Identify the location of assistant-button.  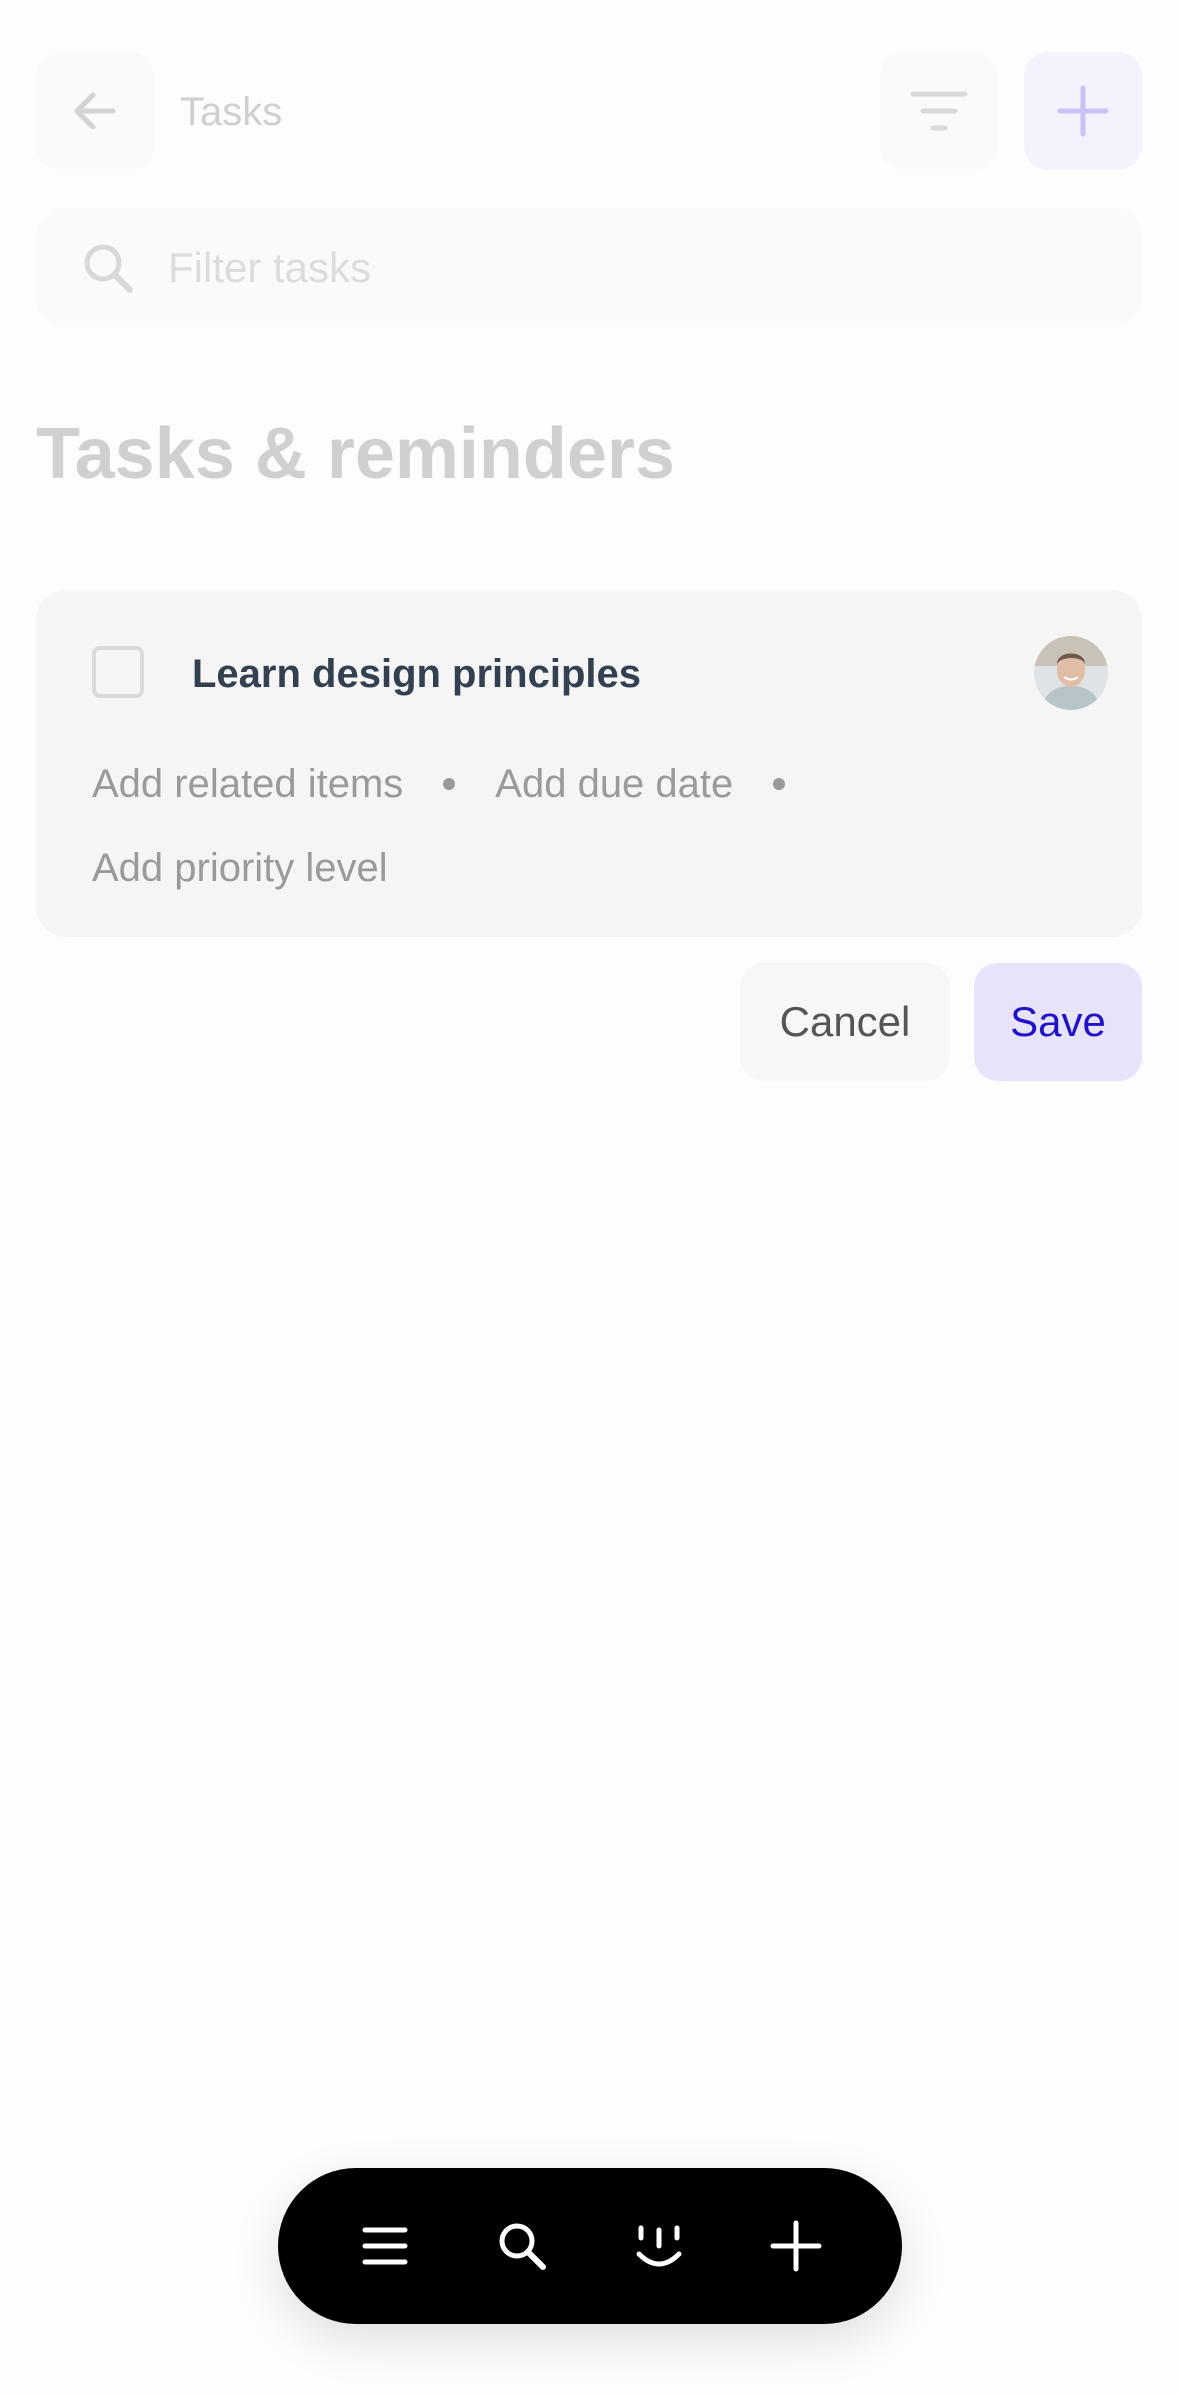
(659, 2246).